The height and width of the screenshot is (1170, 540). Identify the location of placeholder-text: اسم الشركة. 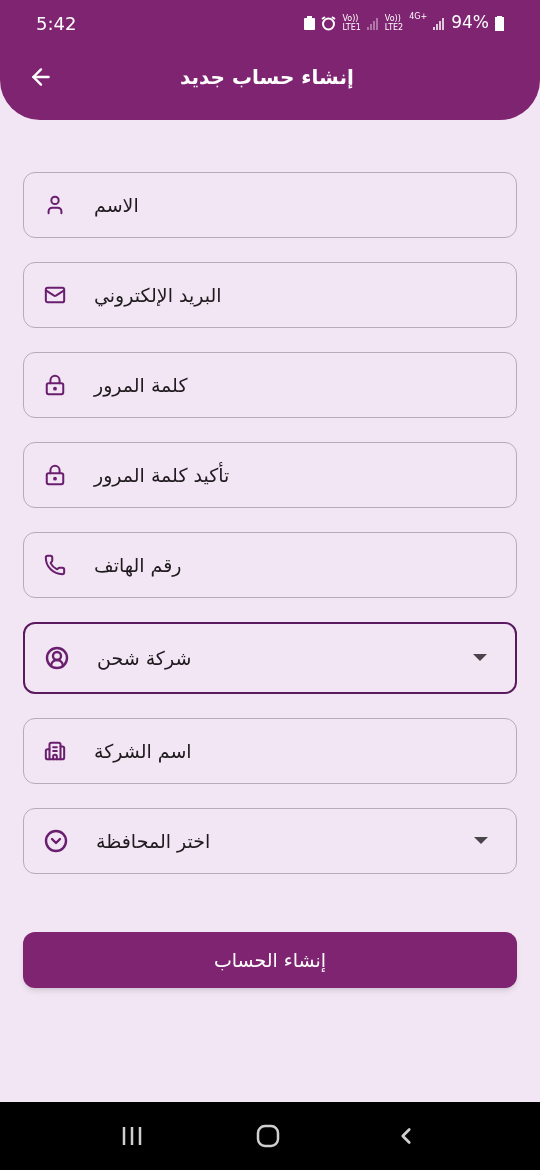
(143, 751).